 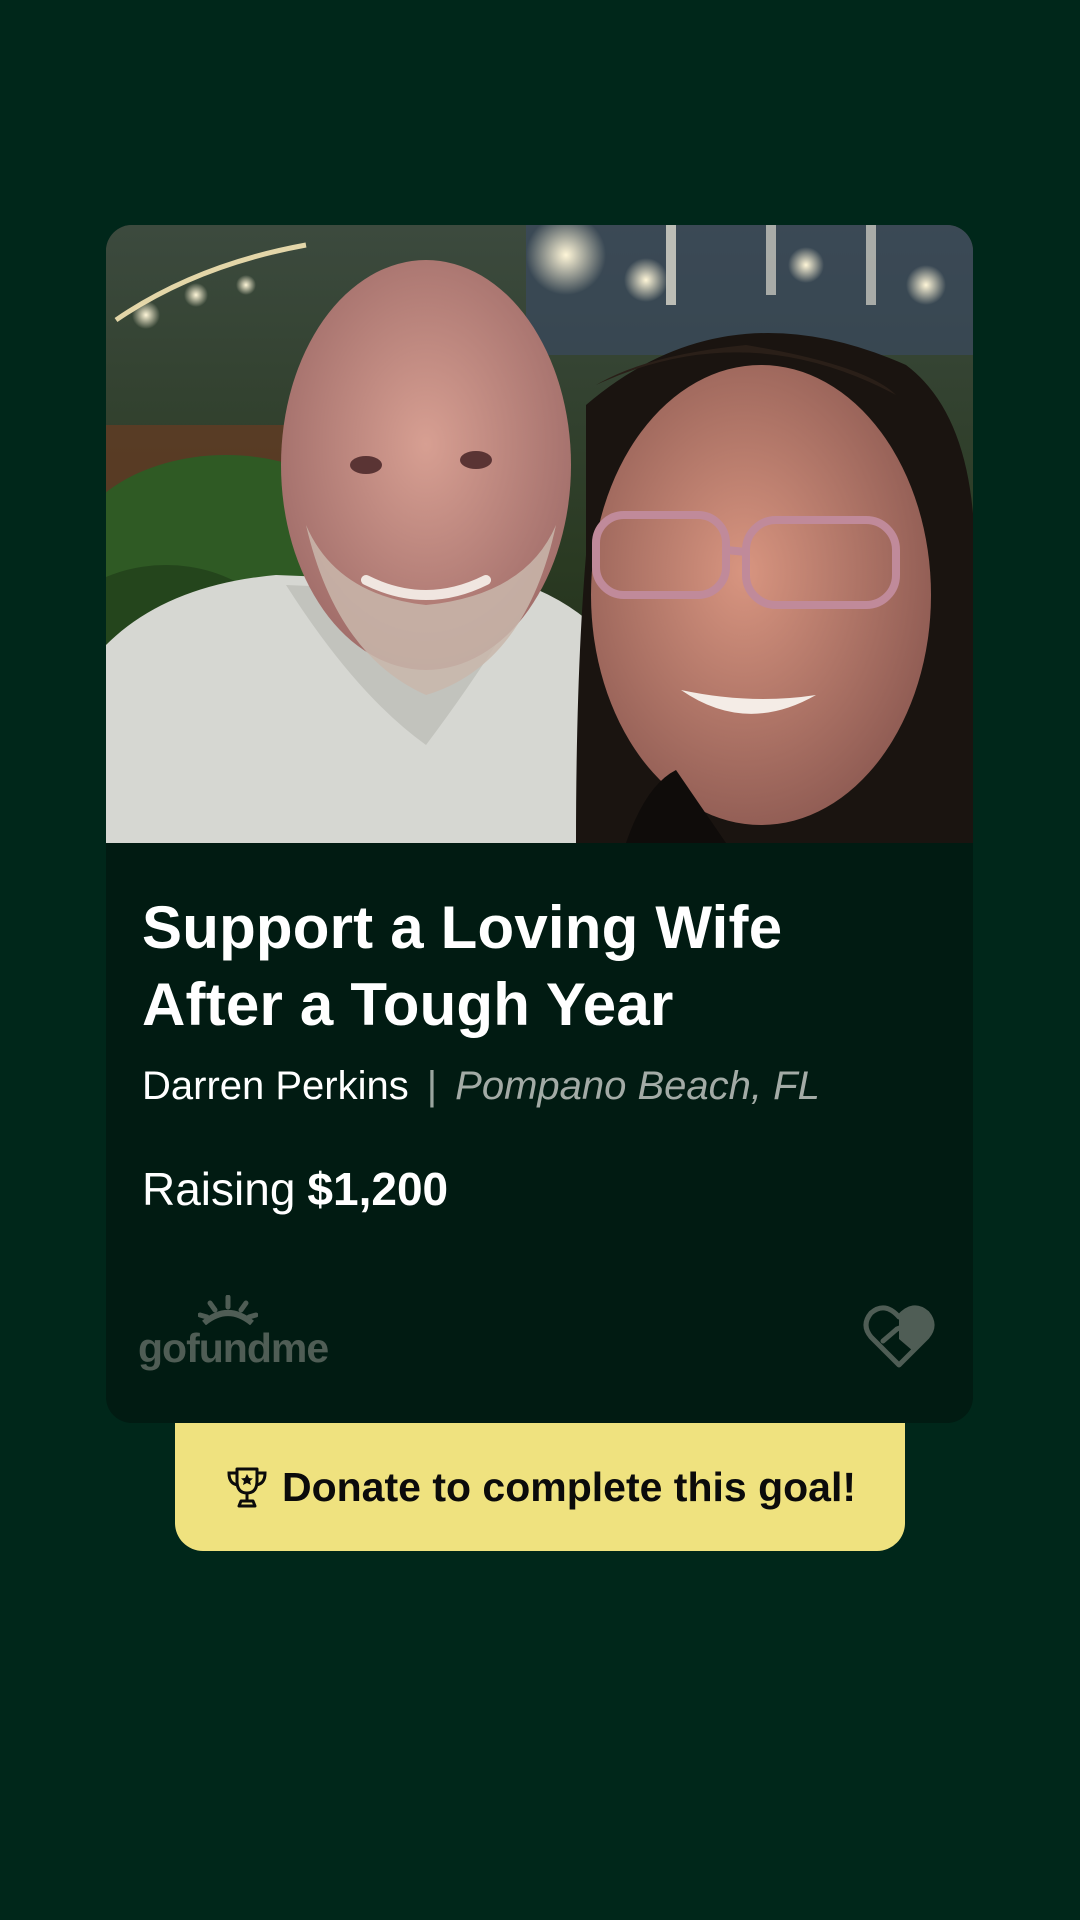 I want to click on gofundme-wordmark: gofundme, so click(x=233, y=1348).